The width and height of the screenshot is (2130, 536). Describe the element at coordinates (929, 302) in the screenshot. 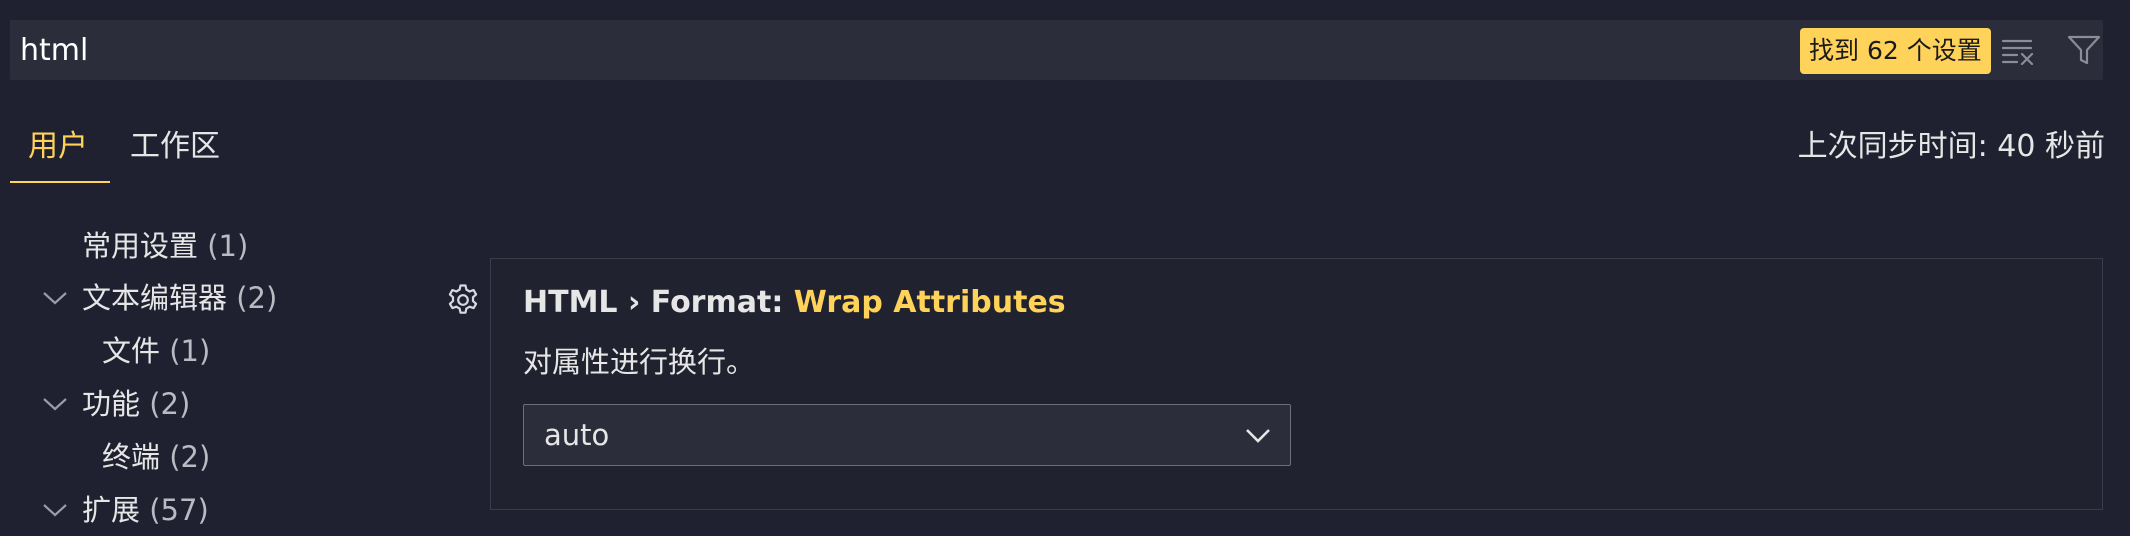

I see `setting-name: Wrap Attributes` at that location.